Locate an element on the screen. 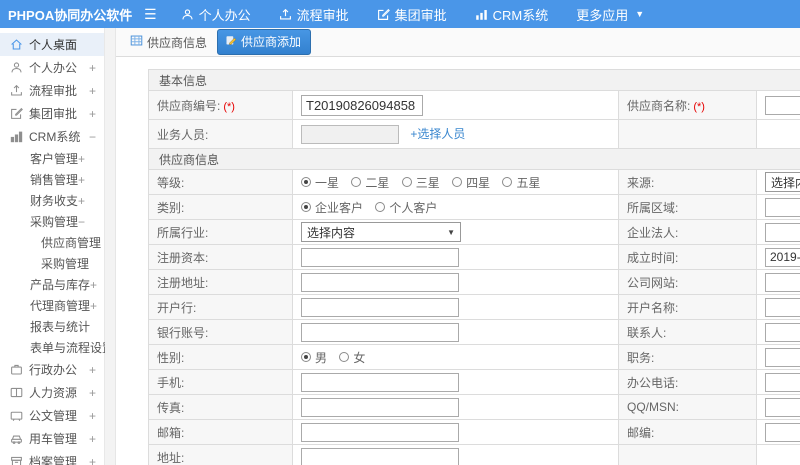 This screenshot has width=800, height=465. sidebar-item-form-flow-settings: 表单与流程设置 + is located at coordinates (60, 347).